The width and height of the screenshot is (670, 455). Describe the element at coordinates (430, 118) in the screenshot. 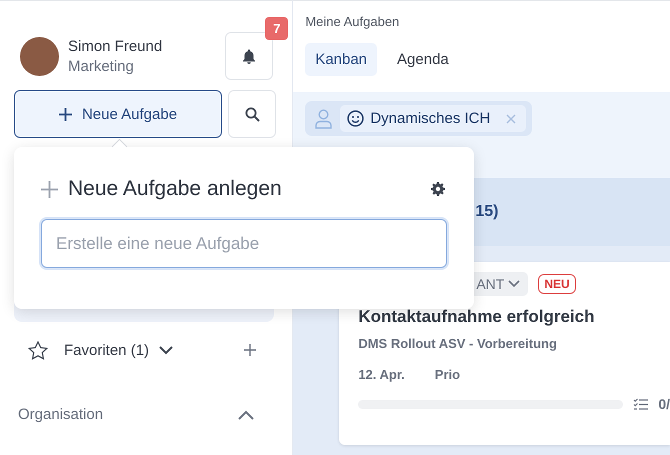

I see `filter-chip-label: Dynamisches ICH` at that location.